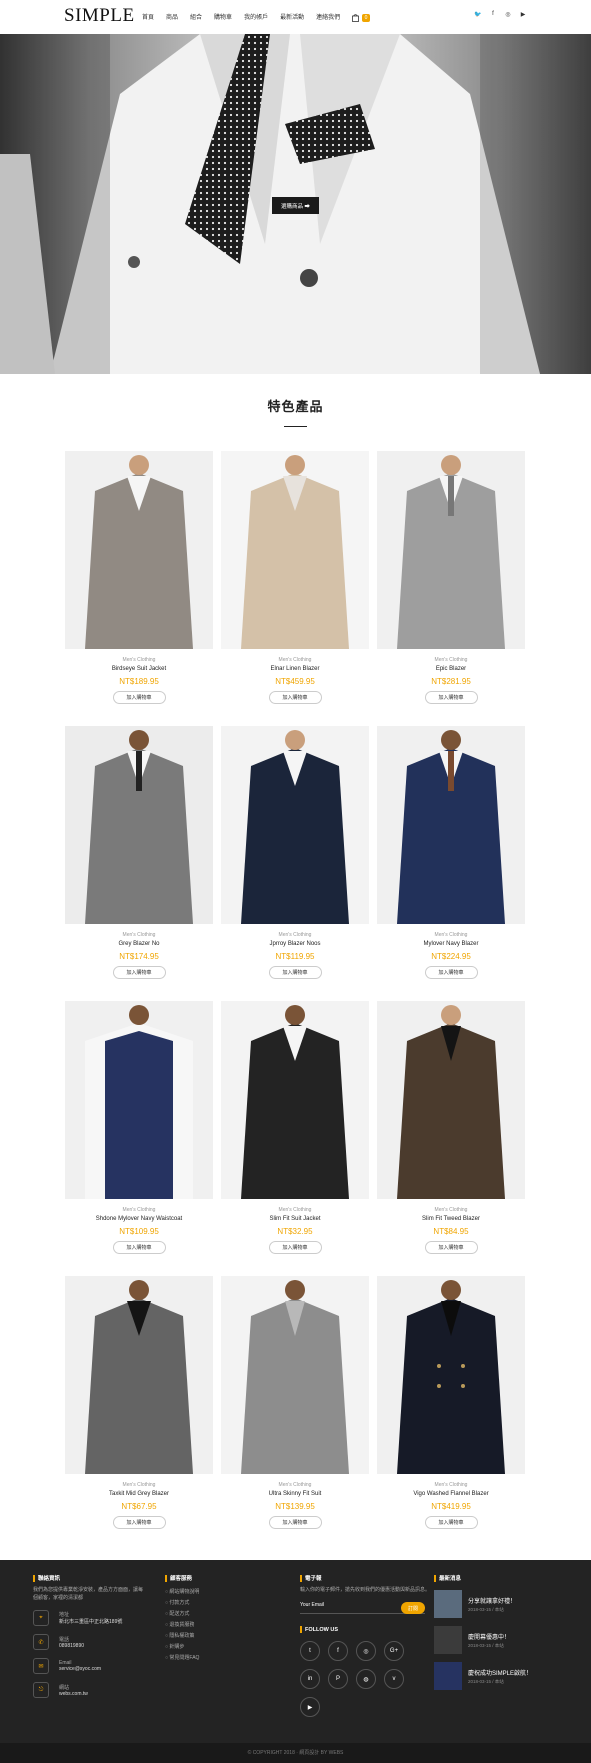 The height and width of the screenshot is (1763, 591). What do you see at coordinates (295, 1494) in the screenshot?
I see `product-name: Ultra Skinny Fit Suit` at bounding box center [295, 1494].